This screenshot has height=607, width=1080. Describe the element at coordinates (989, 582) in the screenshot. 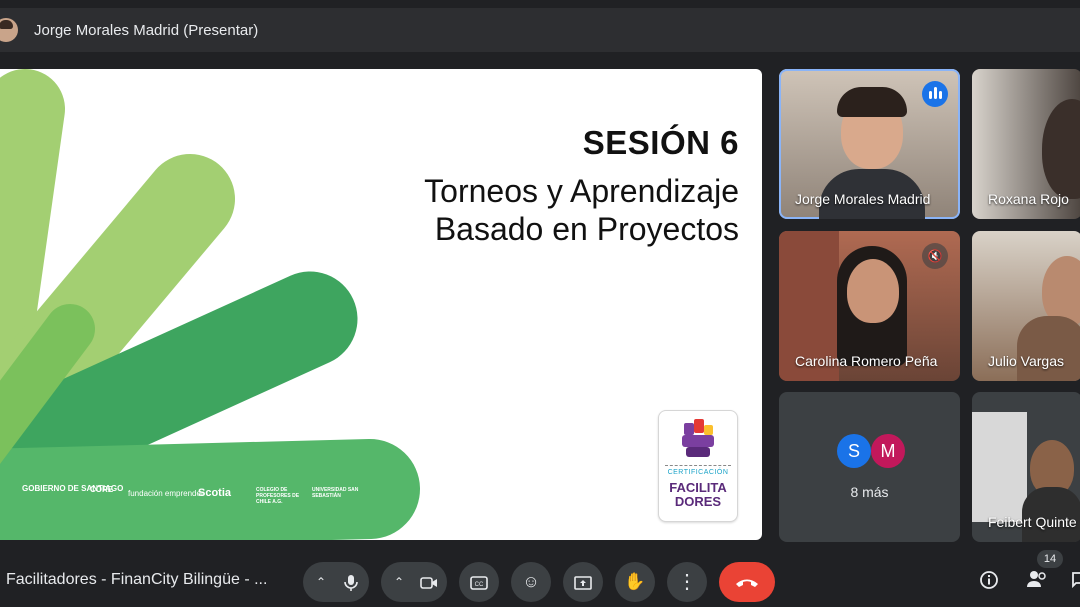

I see `info-icon` at that location.